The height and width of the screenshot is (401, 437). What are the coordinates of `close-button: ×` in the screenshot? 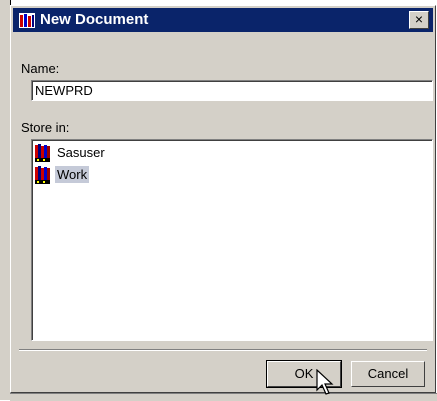 It's located at (419, 20).